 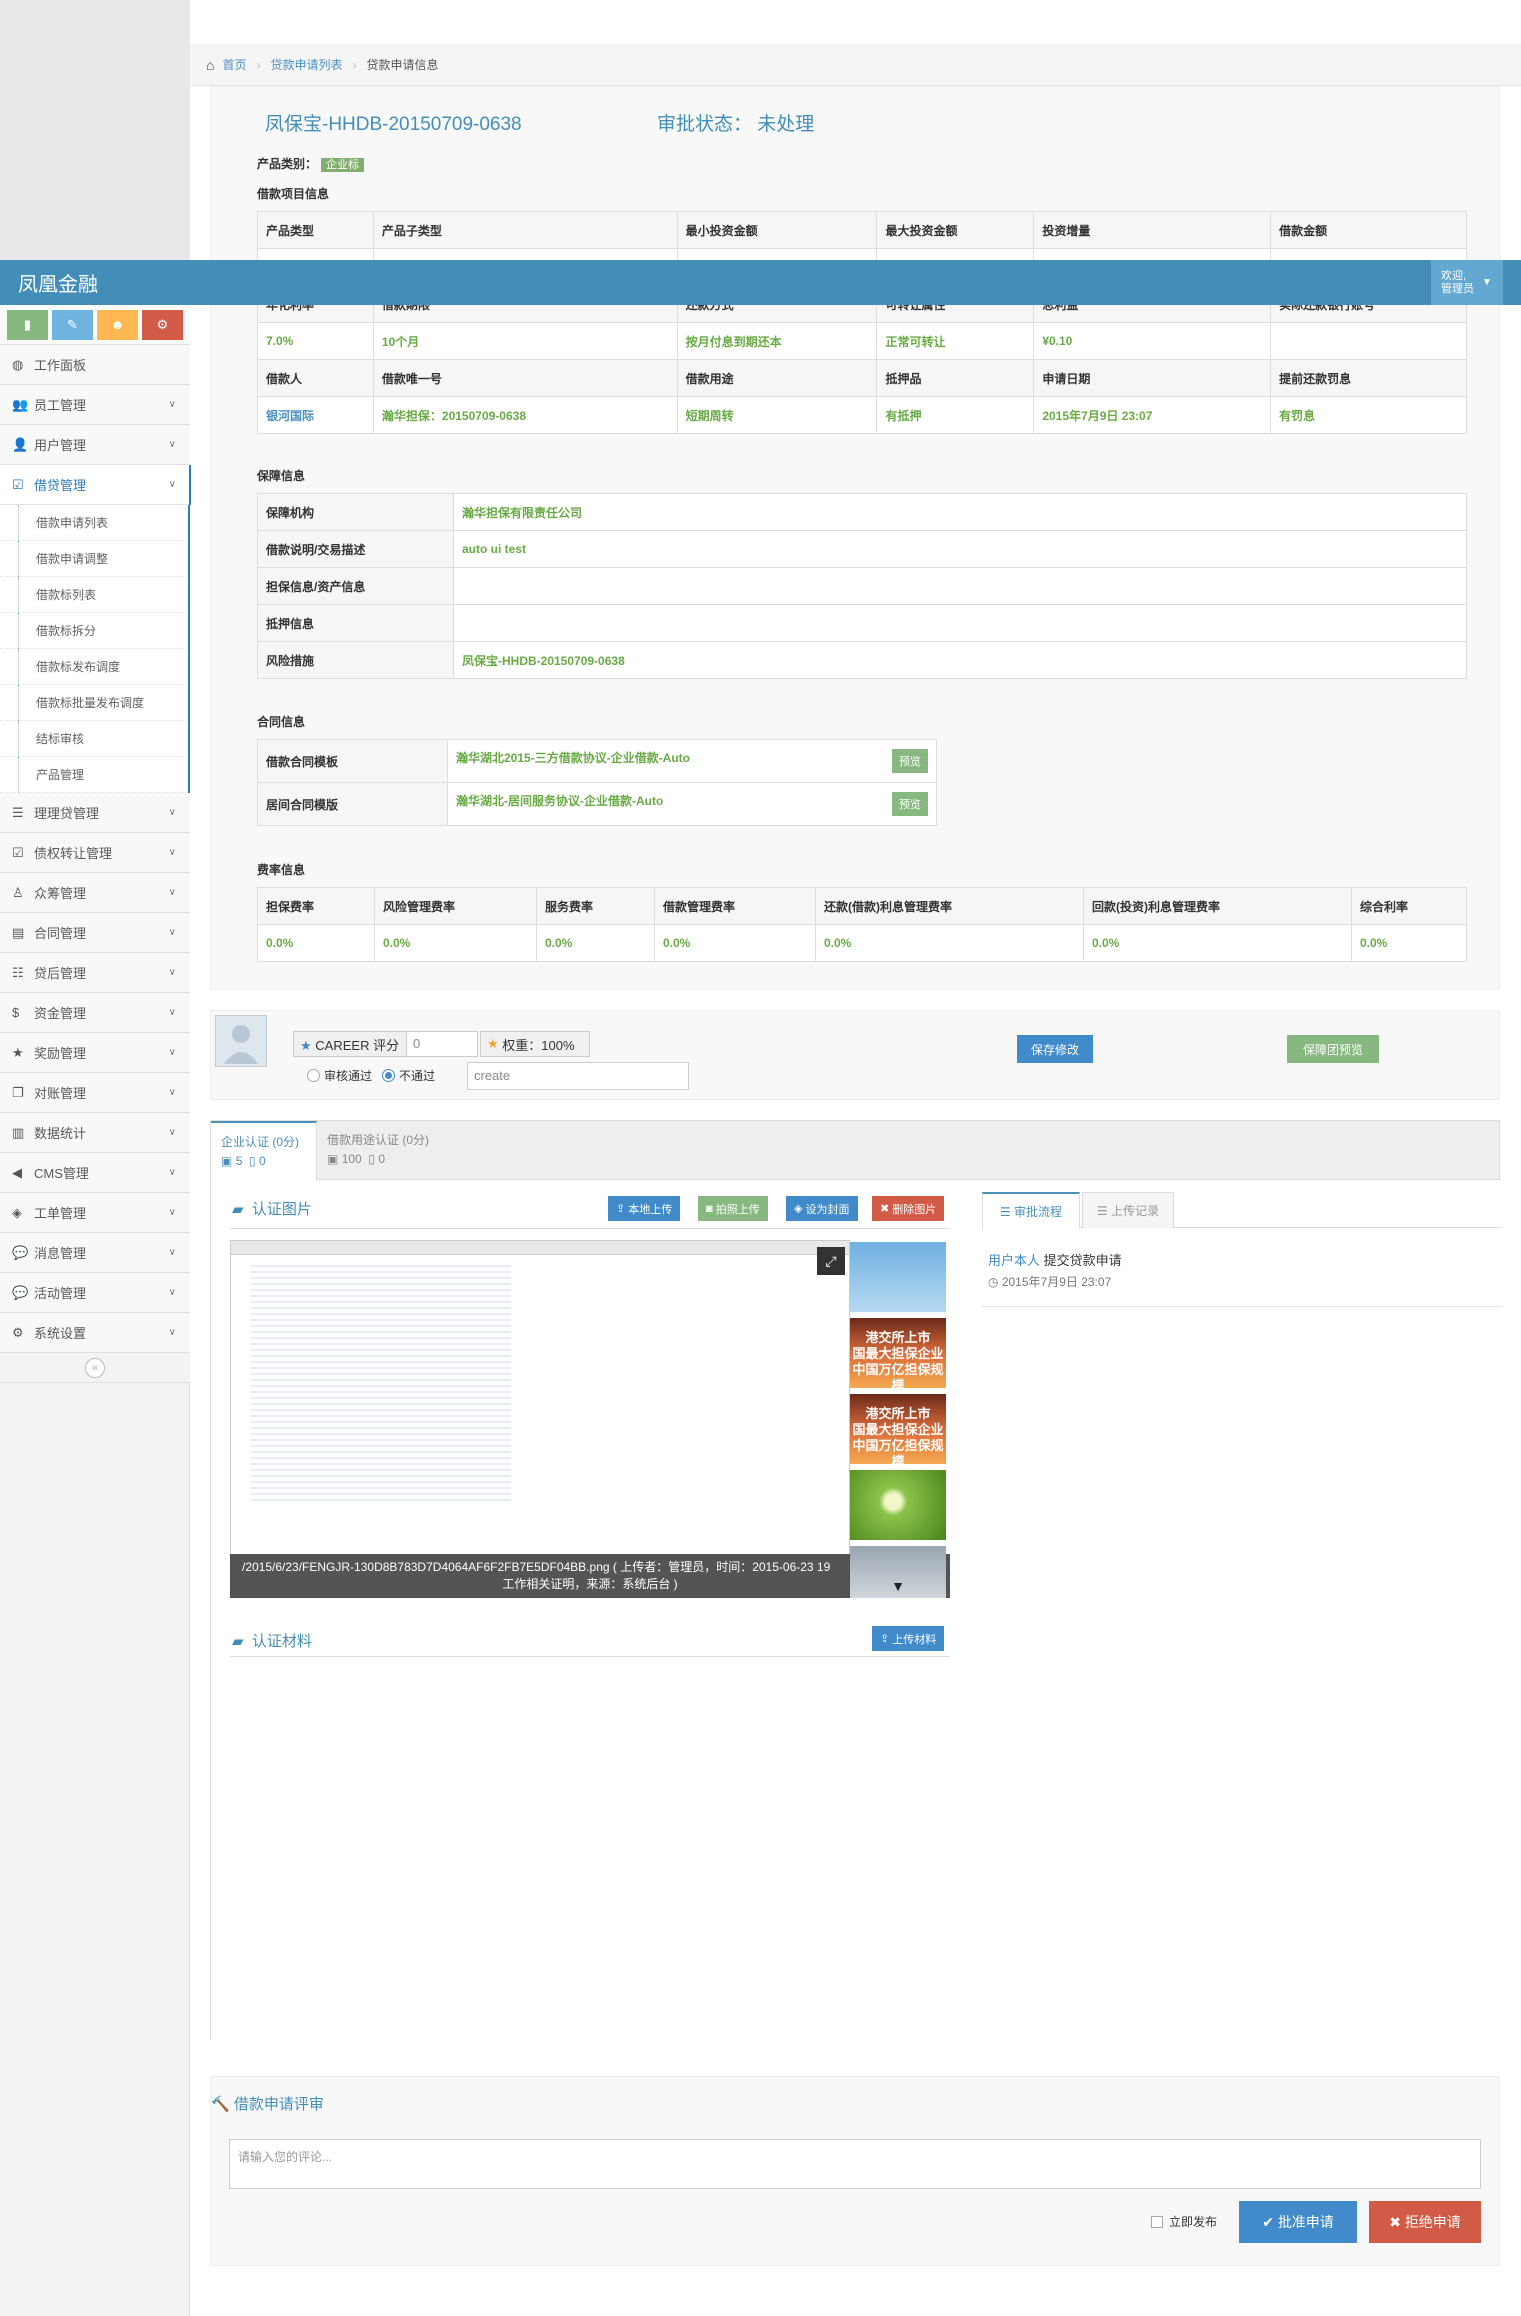 What do you see at coordinates (95, 813) in the screenshot?
I see `sidebar-item-0: ☰ 理理贷管理 ∨` at bounding box center [95, 813].